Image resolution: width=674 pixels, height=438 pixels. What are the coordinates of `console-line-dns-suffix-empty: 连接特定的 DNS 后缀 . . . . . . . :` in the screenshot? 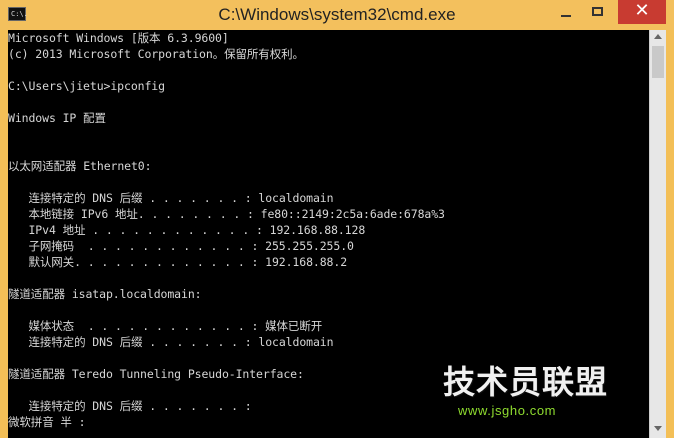 It's located at (130, 406).